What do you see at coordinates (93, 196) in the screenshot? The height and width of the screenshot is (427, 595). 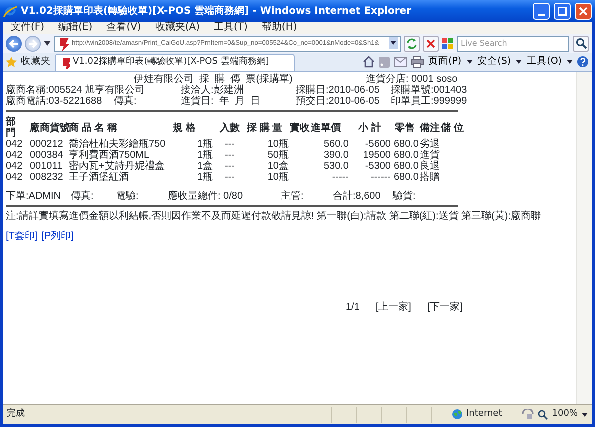 I see `signoff-field: 傳真:` at bounding box center [93, 196].